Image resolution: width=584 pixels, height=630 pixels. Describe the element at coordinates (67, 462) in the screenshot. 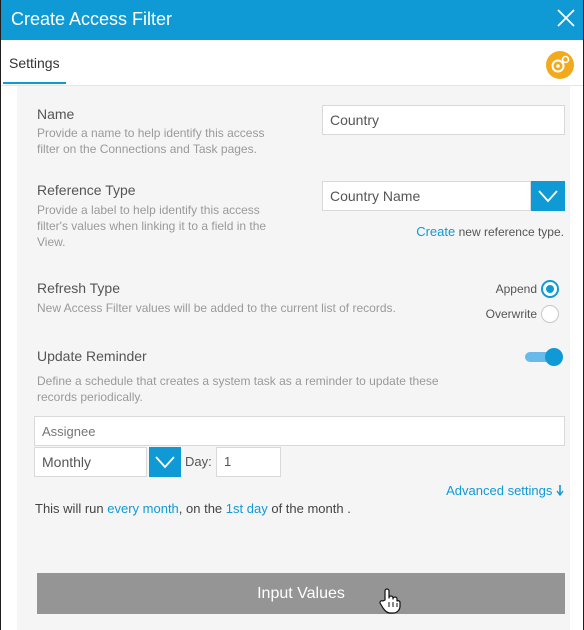

I see `frequency-selected: Monthly` at that location.